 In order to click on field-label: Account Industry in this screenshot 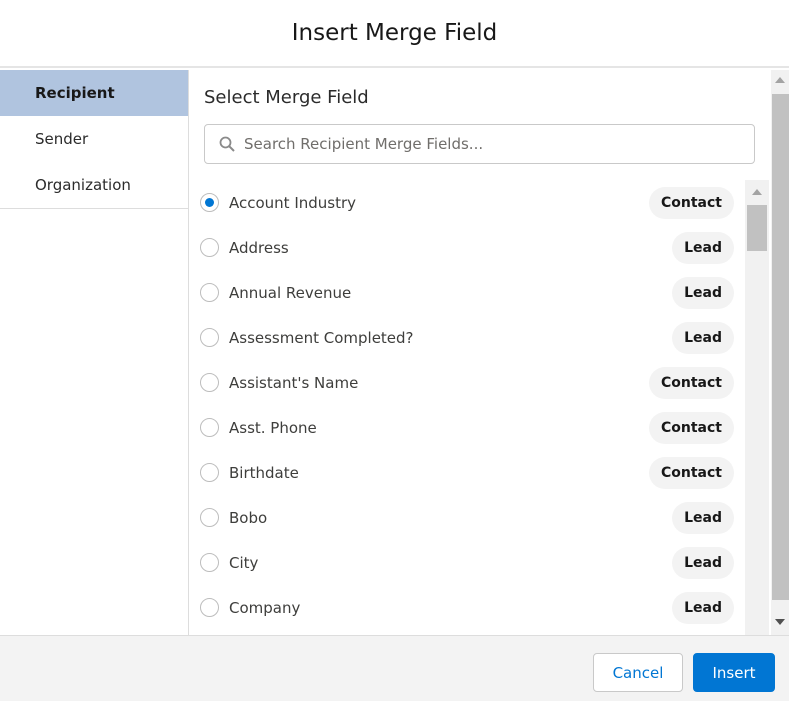, I will do `click(293, 202)`.